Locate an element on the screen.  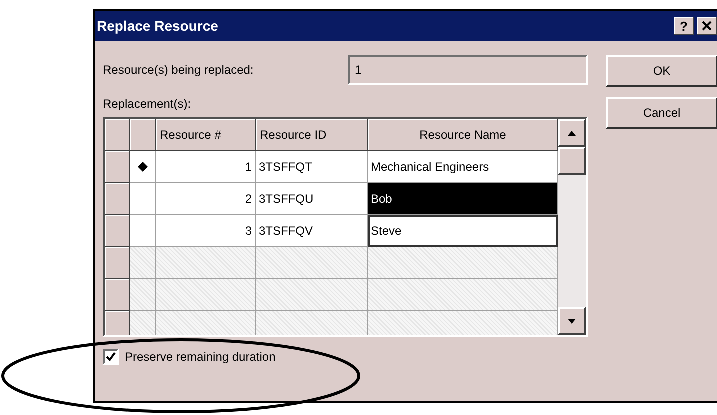
row-header is located at coordinates (117, 135).